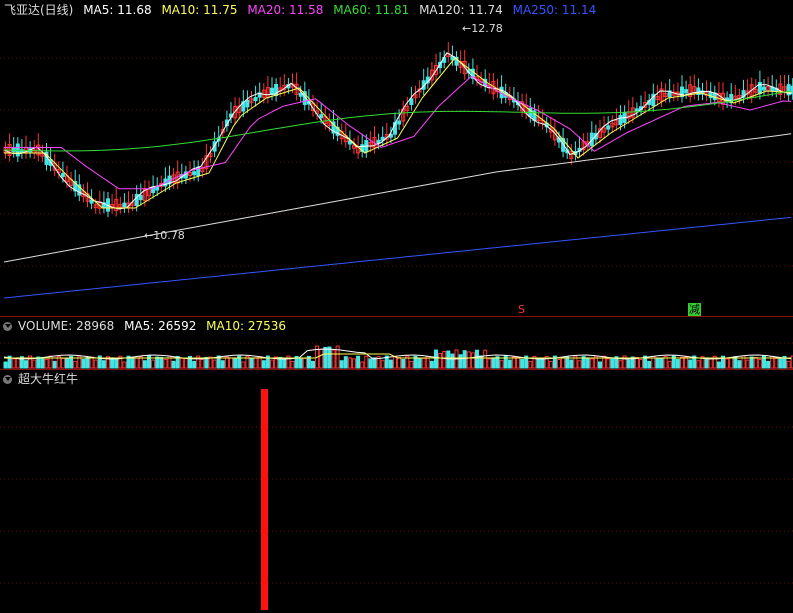 This screenshot has width=793, height=613. What do you see at coordinates (199, 10) in the screenshot?
I see `ma10-label: MA10: 11.75` at bounding box center [199, 10].